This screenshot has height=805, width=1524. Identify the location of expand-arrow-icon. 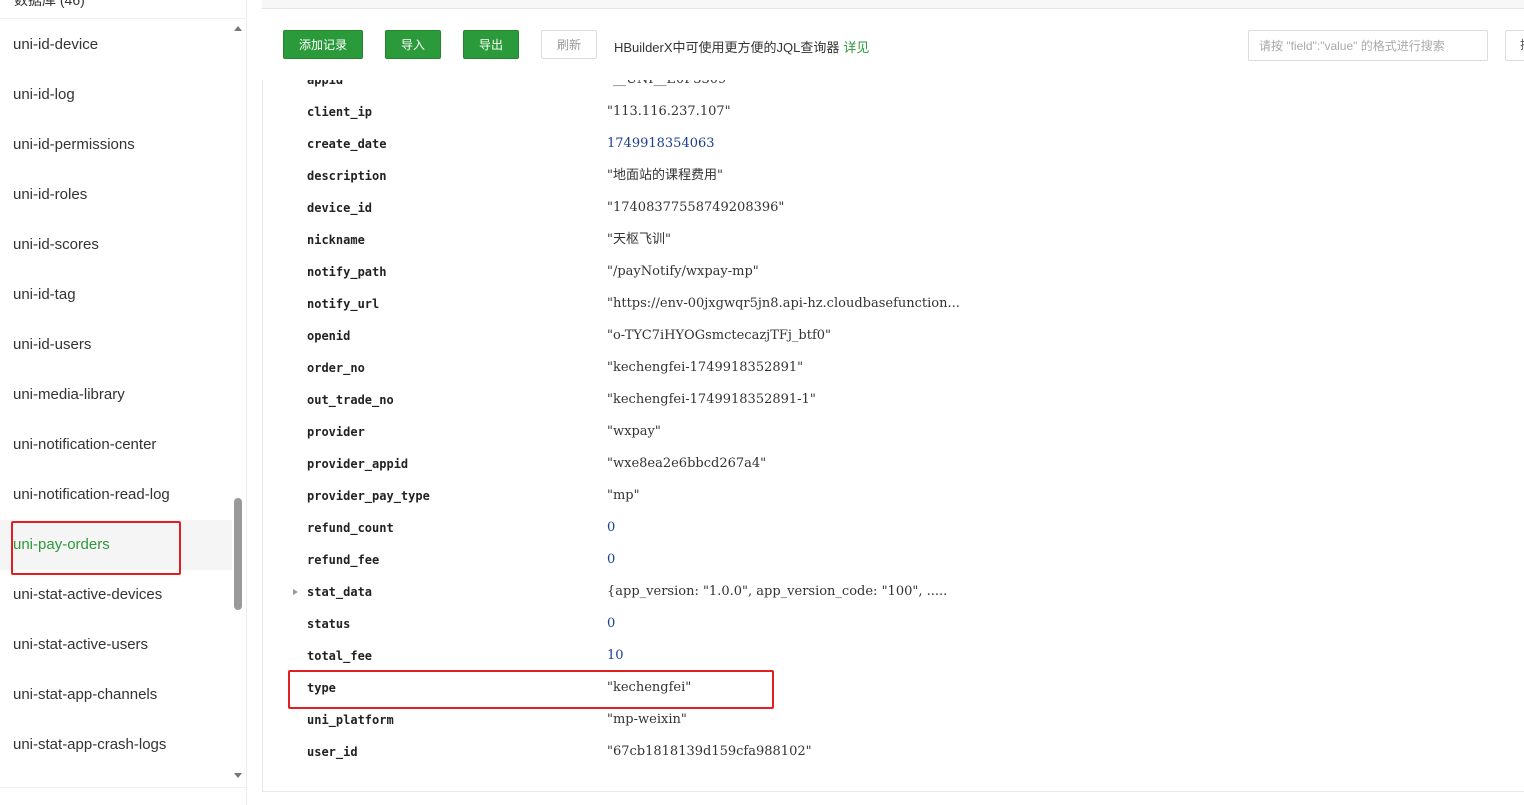
(295, 592).